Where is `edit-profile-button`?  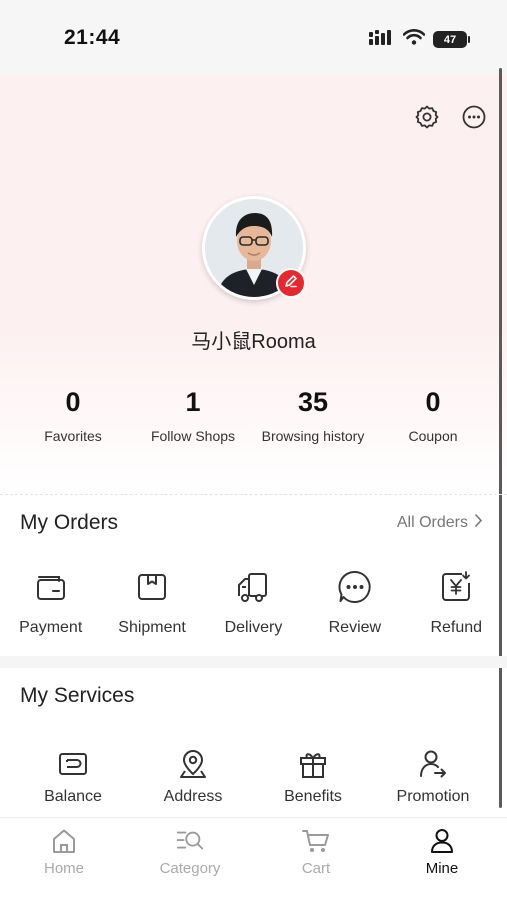 edit-profile-button is located at coordinates (291, 283).